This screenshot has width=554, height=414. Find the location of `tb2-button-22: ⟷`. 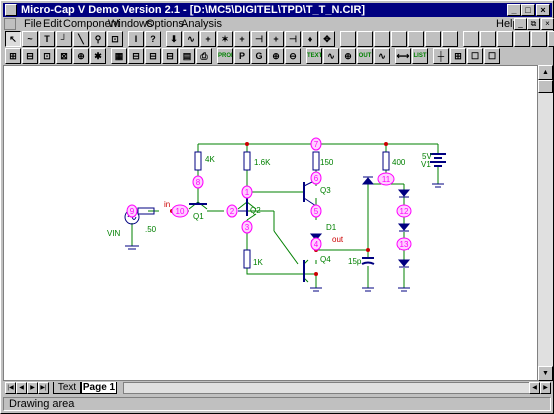

tb2-button-22: ⟷ is located at coordinates (403, 56).